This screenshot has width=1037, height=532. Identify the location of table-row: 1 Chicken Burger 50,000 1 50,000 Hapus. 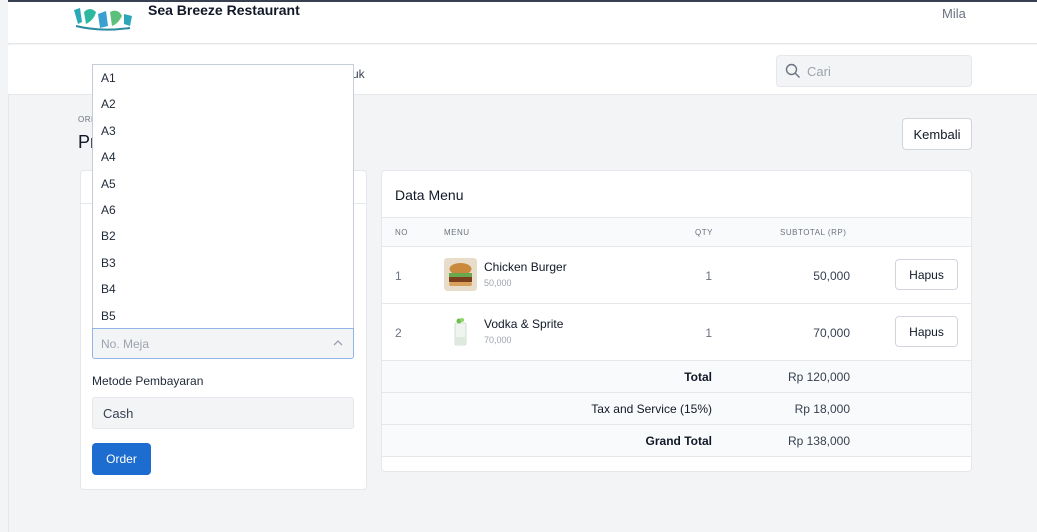
(676, 275).